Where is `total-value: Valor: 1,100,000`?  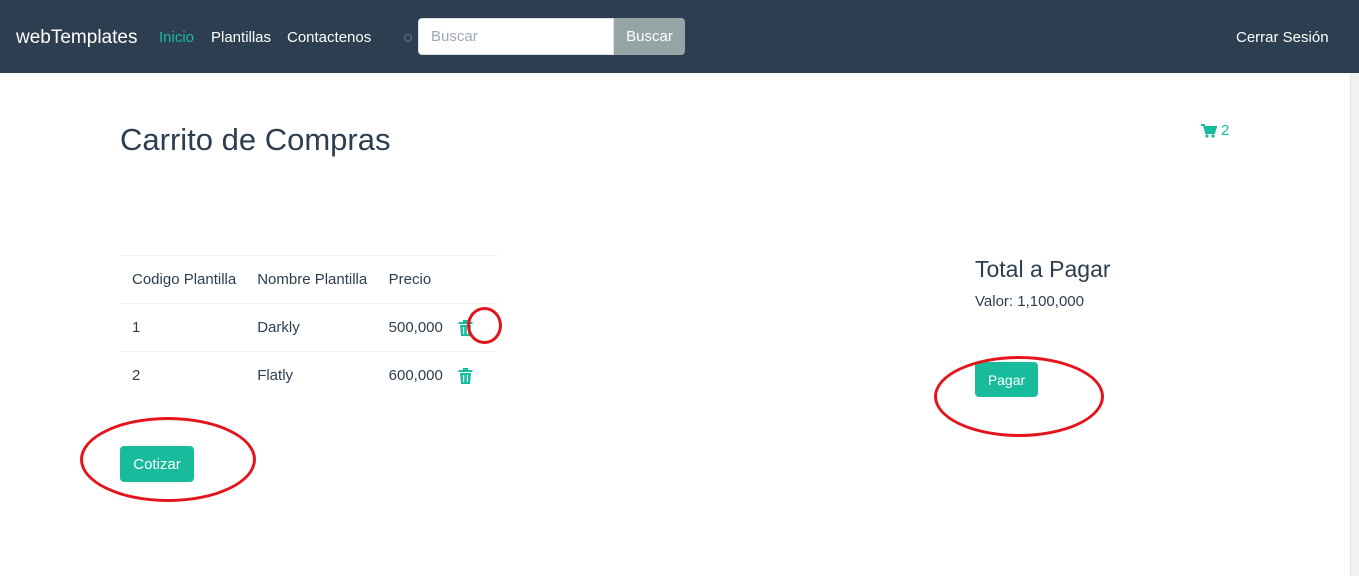 total-value: Valor: 1,100,000 is located at coordinates (1029, 301).